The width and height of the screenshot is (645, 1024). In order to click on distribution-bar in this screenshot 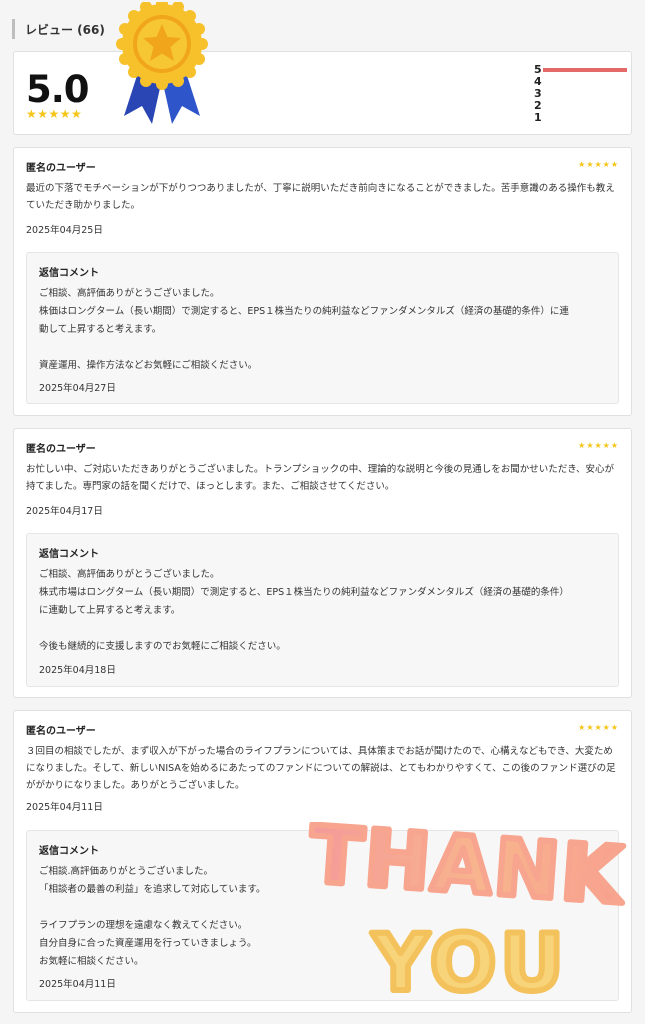, I will do `click(585, 70)`.